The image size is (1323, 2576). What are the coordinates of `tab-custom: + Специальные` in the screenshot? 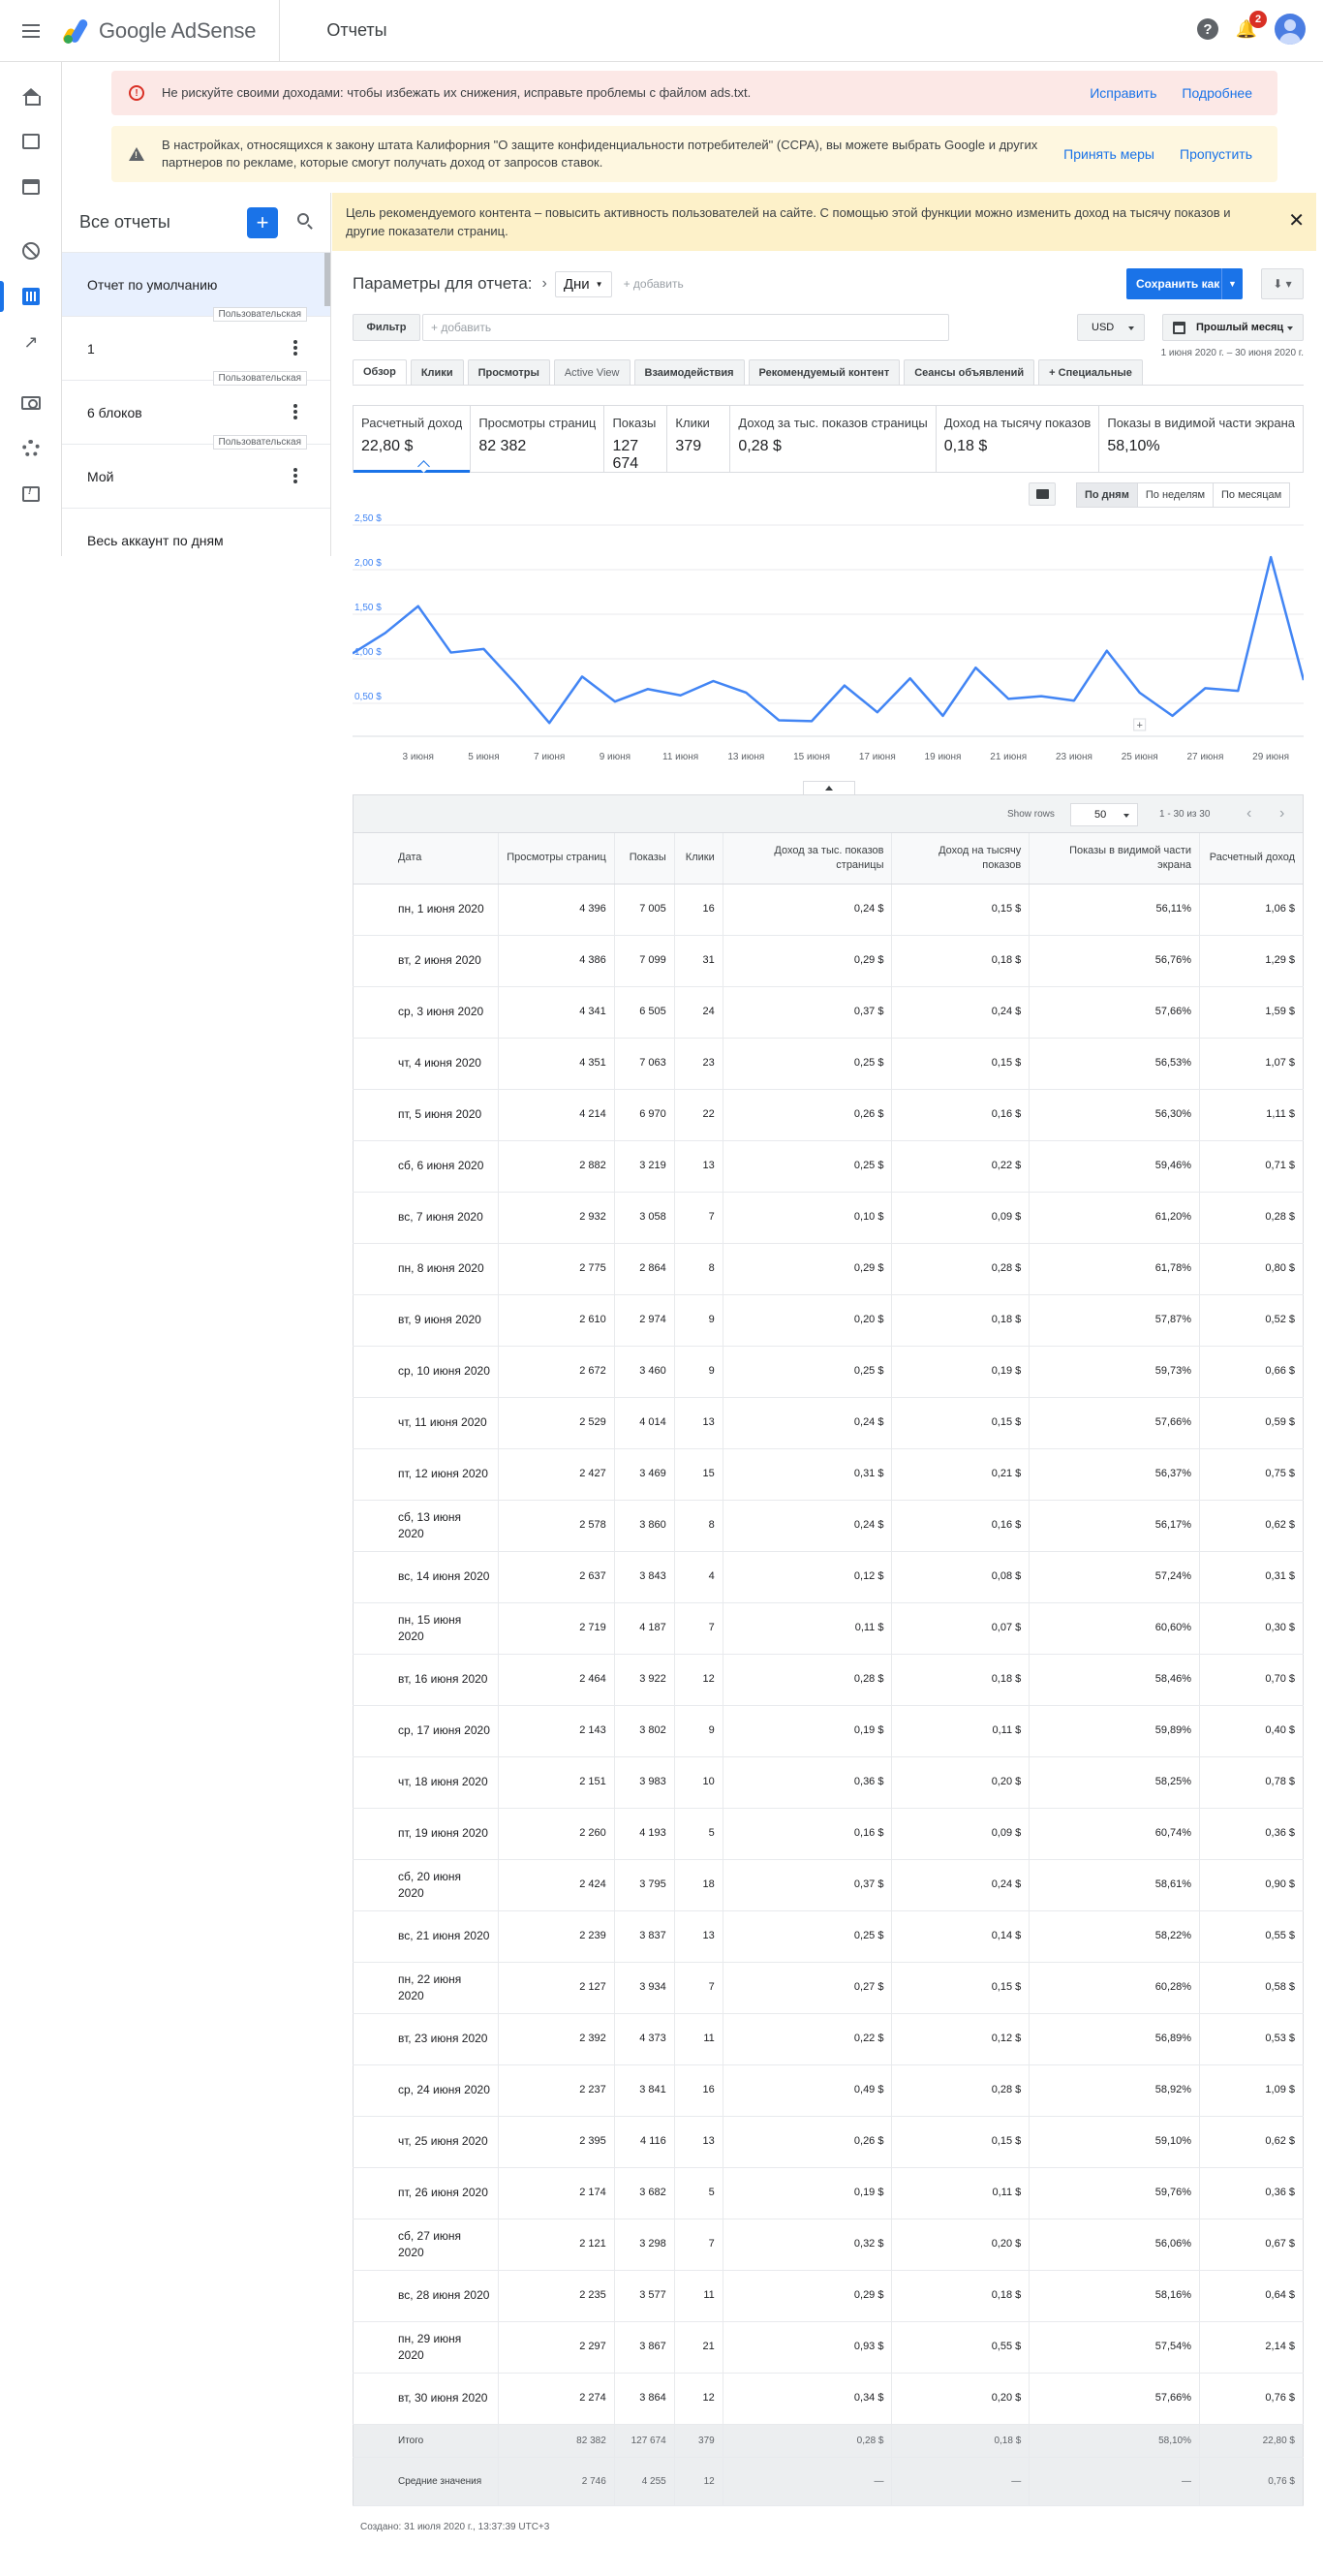 It's located at (1090, 372).